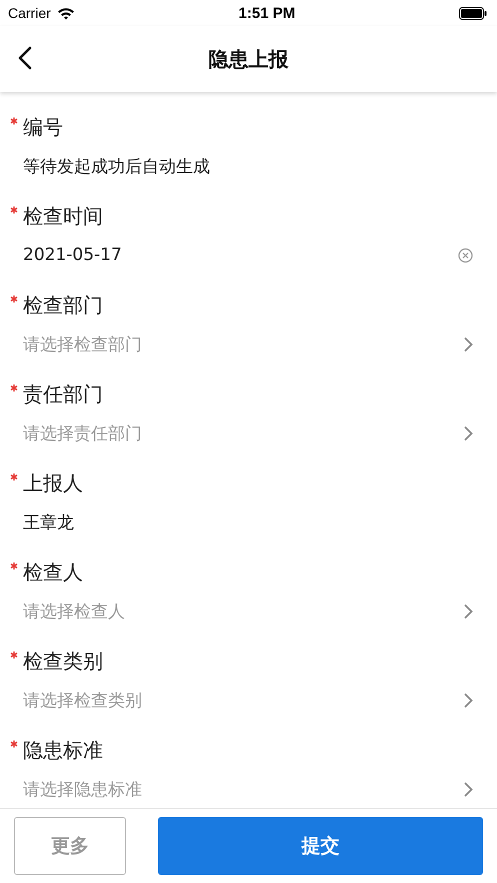  What do you see at coordinates (241, 344) in the screenshot?
I see `picker-field: 请选择检查部门` at bounding box center [241, 344].